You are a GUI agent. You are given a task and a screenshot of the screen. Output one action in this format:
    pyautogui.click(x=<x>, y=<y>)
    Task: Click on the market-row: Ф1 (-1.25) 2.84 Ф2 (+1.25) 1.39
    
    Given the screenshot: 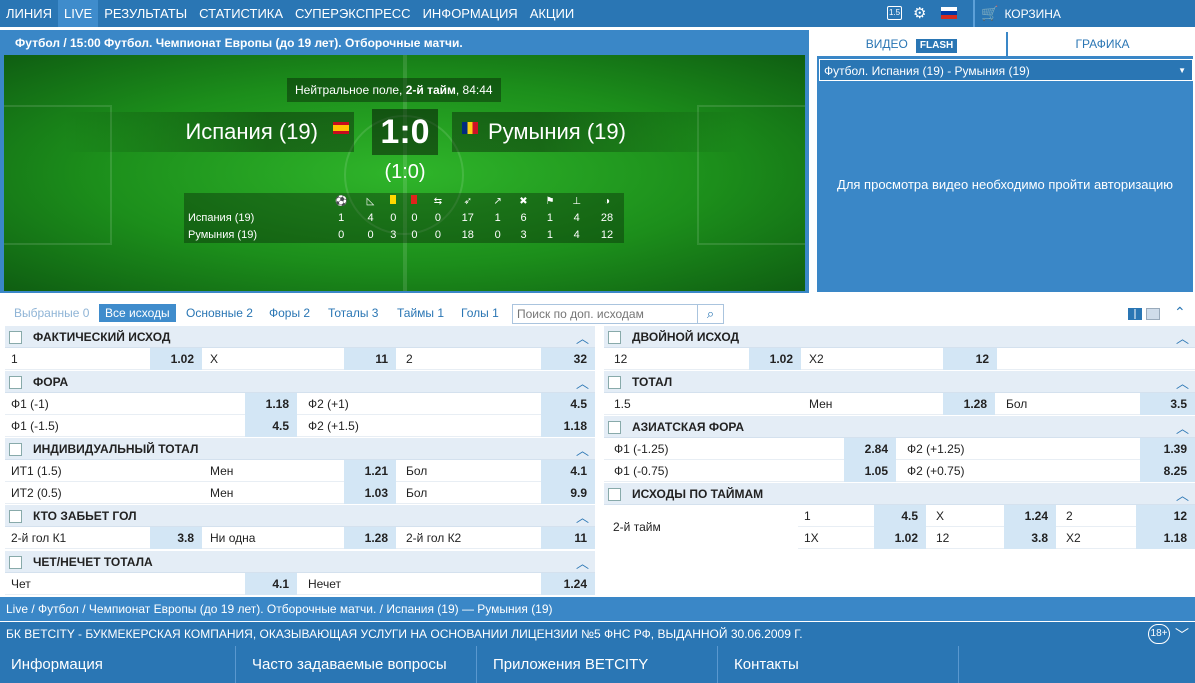 What is the action you would take?
    pyautogui.click(x=899, y=449)
    